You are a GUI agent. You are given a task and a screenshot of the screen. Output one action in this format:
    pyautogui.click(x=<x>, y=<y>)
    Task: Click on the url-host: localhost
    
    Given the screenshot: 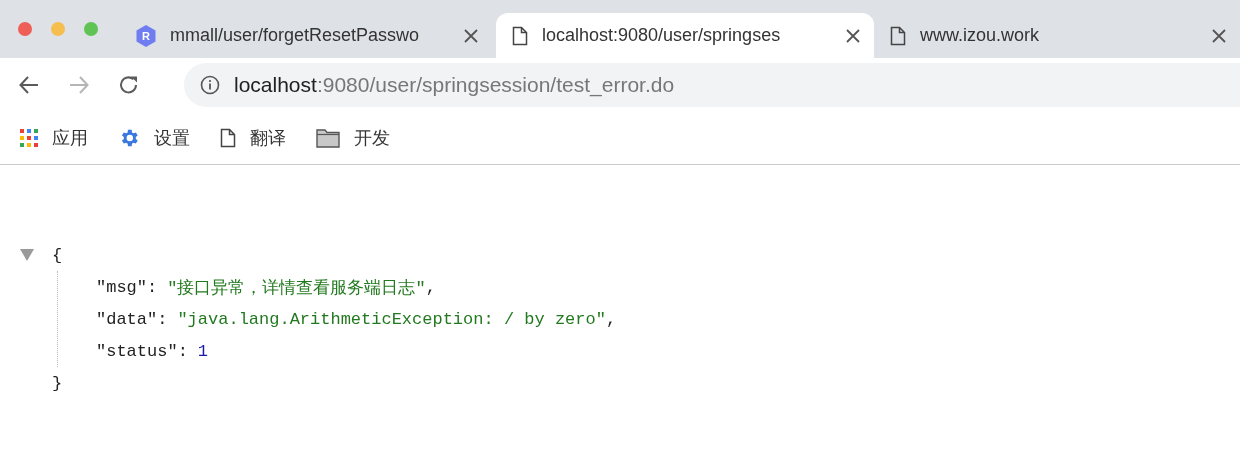 What is the action you would take?
    pyautogui.click(x=275, y=84)
    